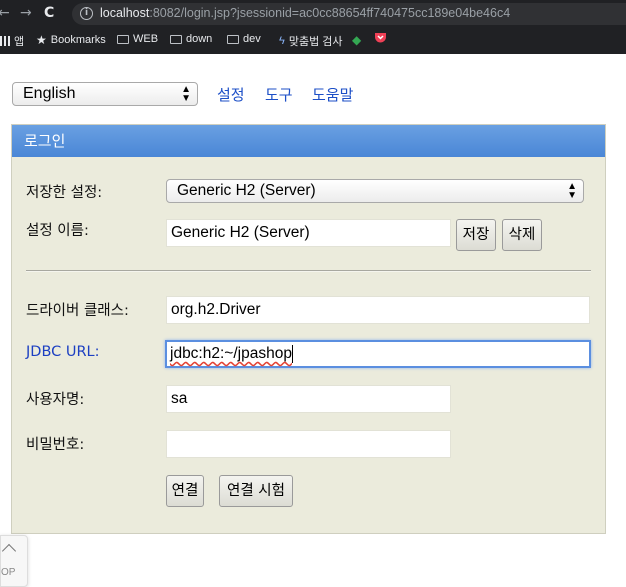  Describe the element at coordinates (375, 191) in the screenshot. I see `saved-settings-select: Generic H2 (Server) ▲ ▼` at that location.